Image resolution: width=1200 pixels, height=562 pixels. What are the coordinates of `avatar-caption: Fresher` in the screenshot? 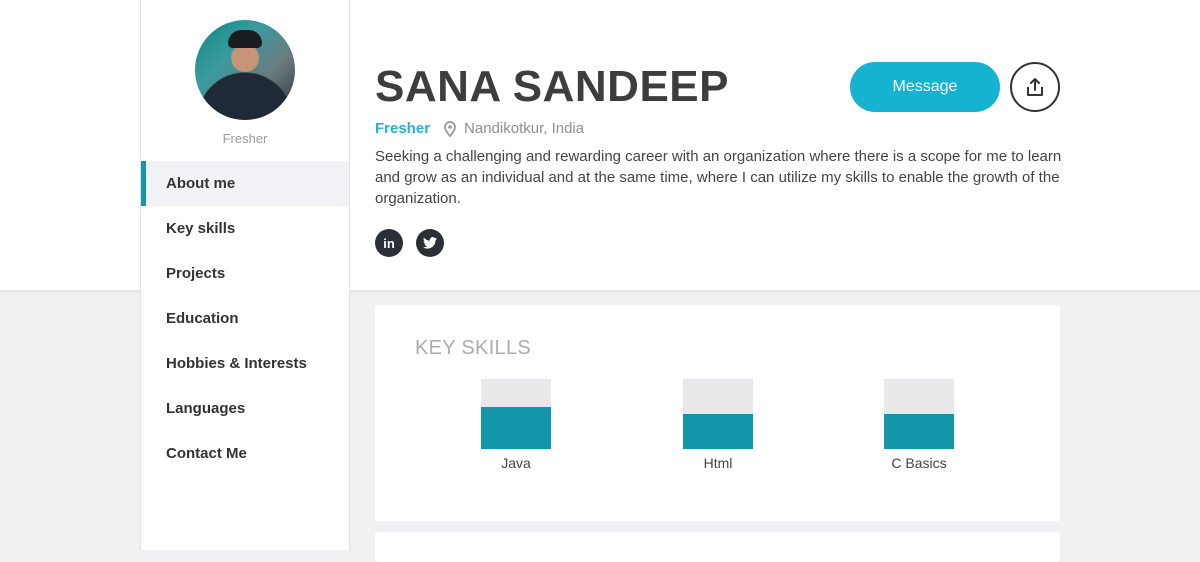 It's located at (245, 138).